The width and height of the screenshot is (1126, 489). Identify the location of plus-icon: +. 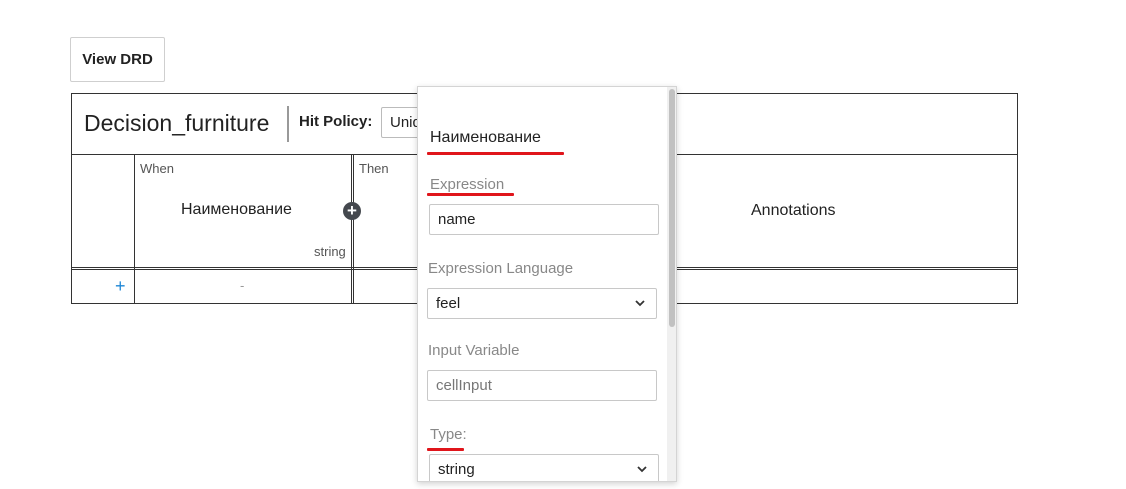
(120, 286).